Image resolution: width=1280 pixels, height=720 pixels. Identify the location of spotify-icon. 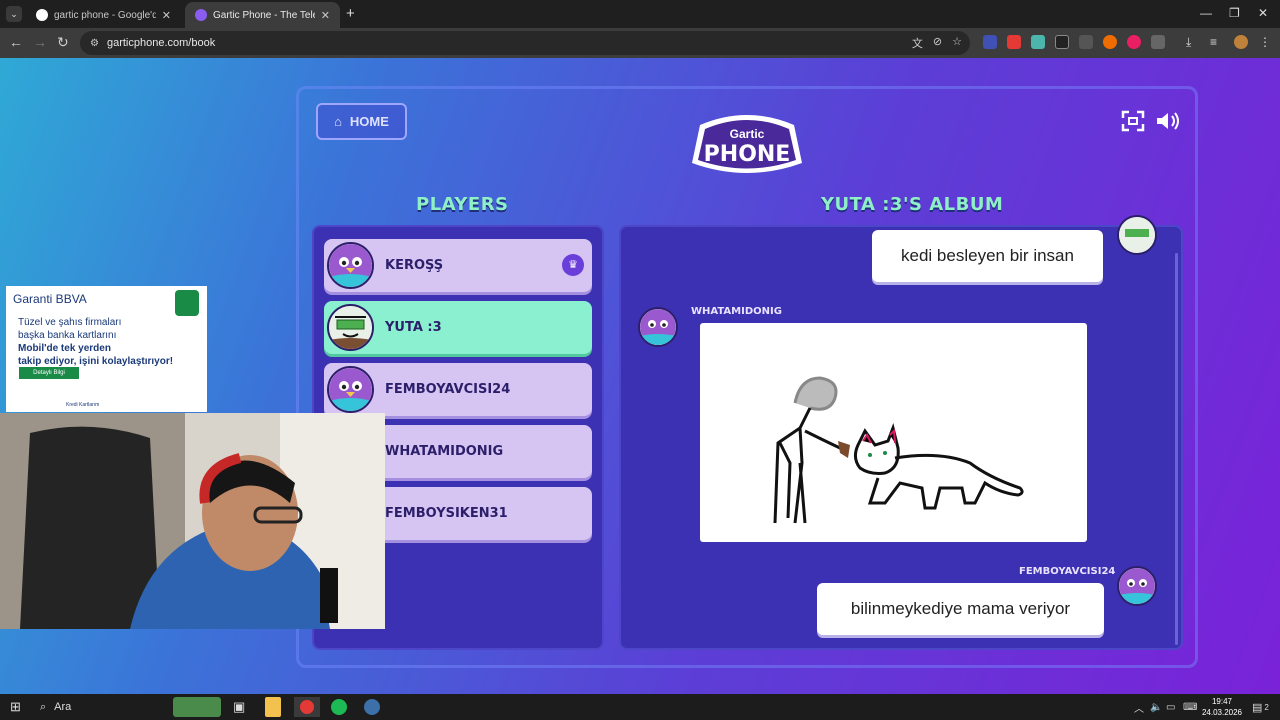
(339, 707).